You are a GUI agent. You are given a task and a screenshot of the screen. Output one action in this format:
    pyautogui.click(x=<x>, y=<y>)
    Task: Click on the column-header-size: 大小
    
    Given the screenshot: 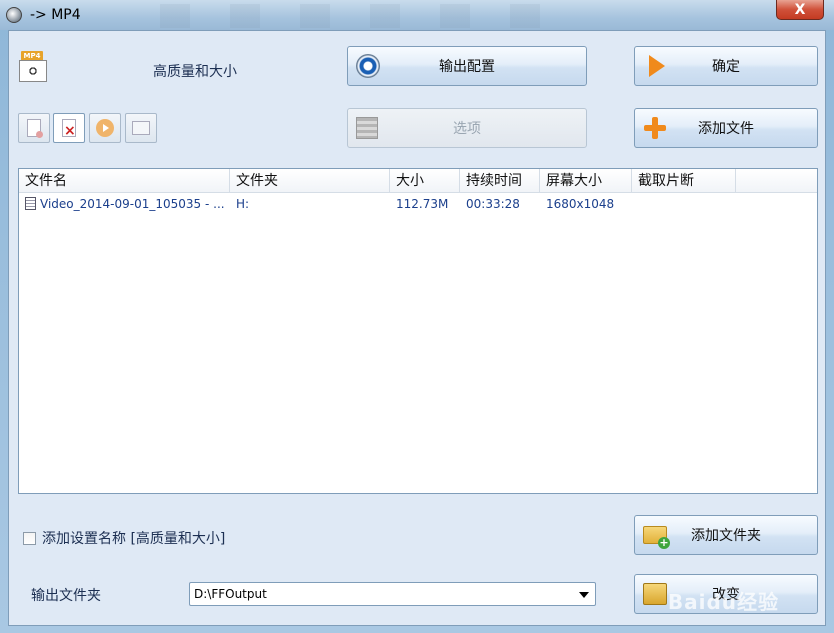 What is the action you would take?
    pyautogui.click(x=425, y=180)
    